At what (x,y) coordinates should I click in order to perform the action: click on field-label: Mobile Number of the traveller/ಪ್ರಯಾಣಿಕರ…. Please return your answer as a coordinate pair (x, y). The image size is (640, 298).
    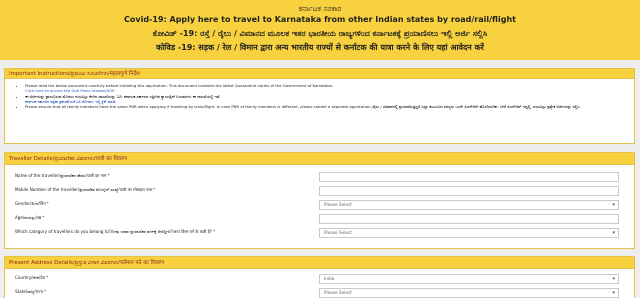
    Looking at the image, I should click on (85, 189).